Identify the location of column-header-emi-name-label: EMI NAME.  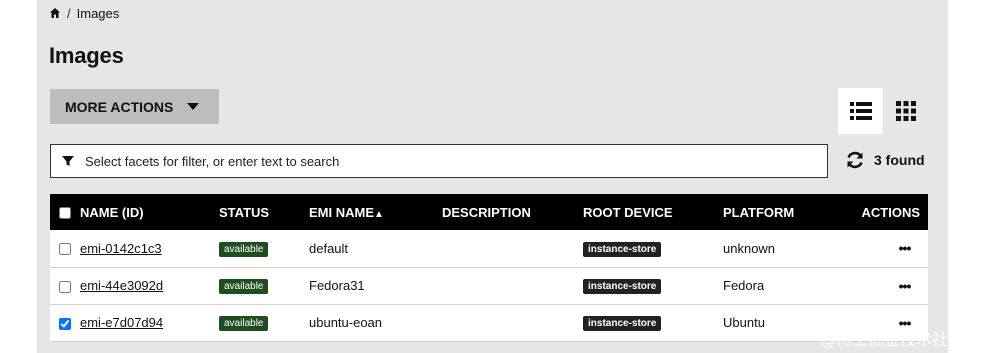
(341, 212).